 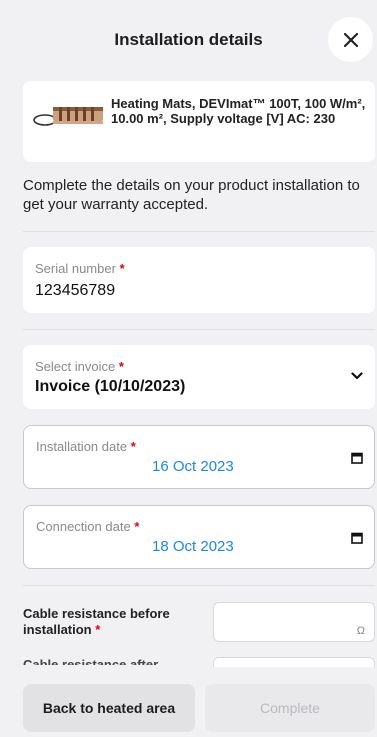 I want to click on serial-number-value: 123456789, so click(x=75, y=291).